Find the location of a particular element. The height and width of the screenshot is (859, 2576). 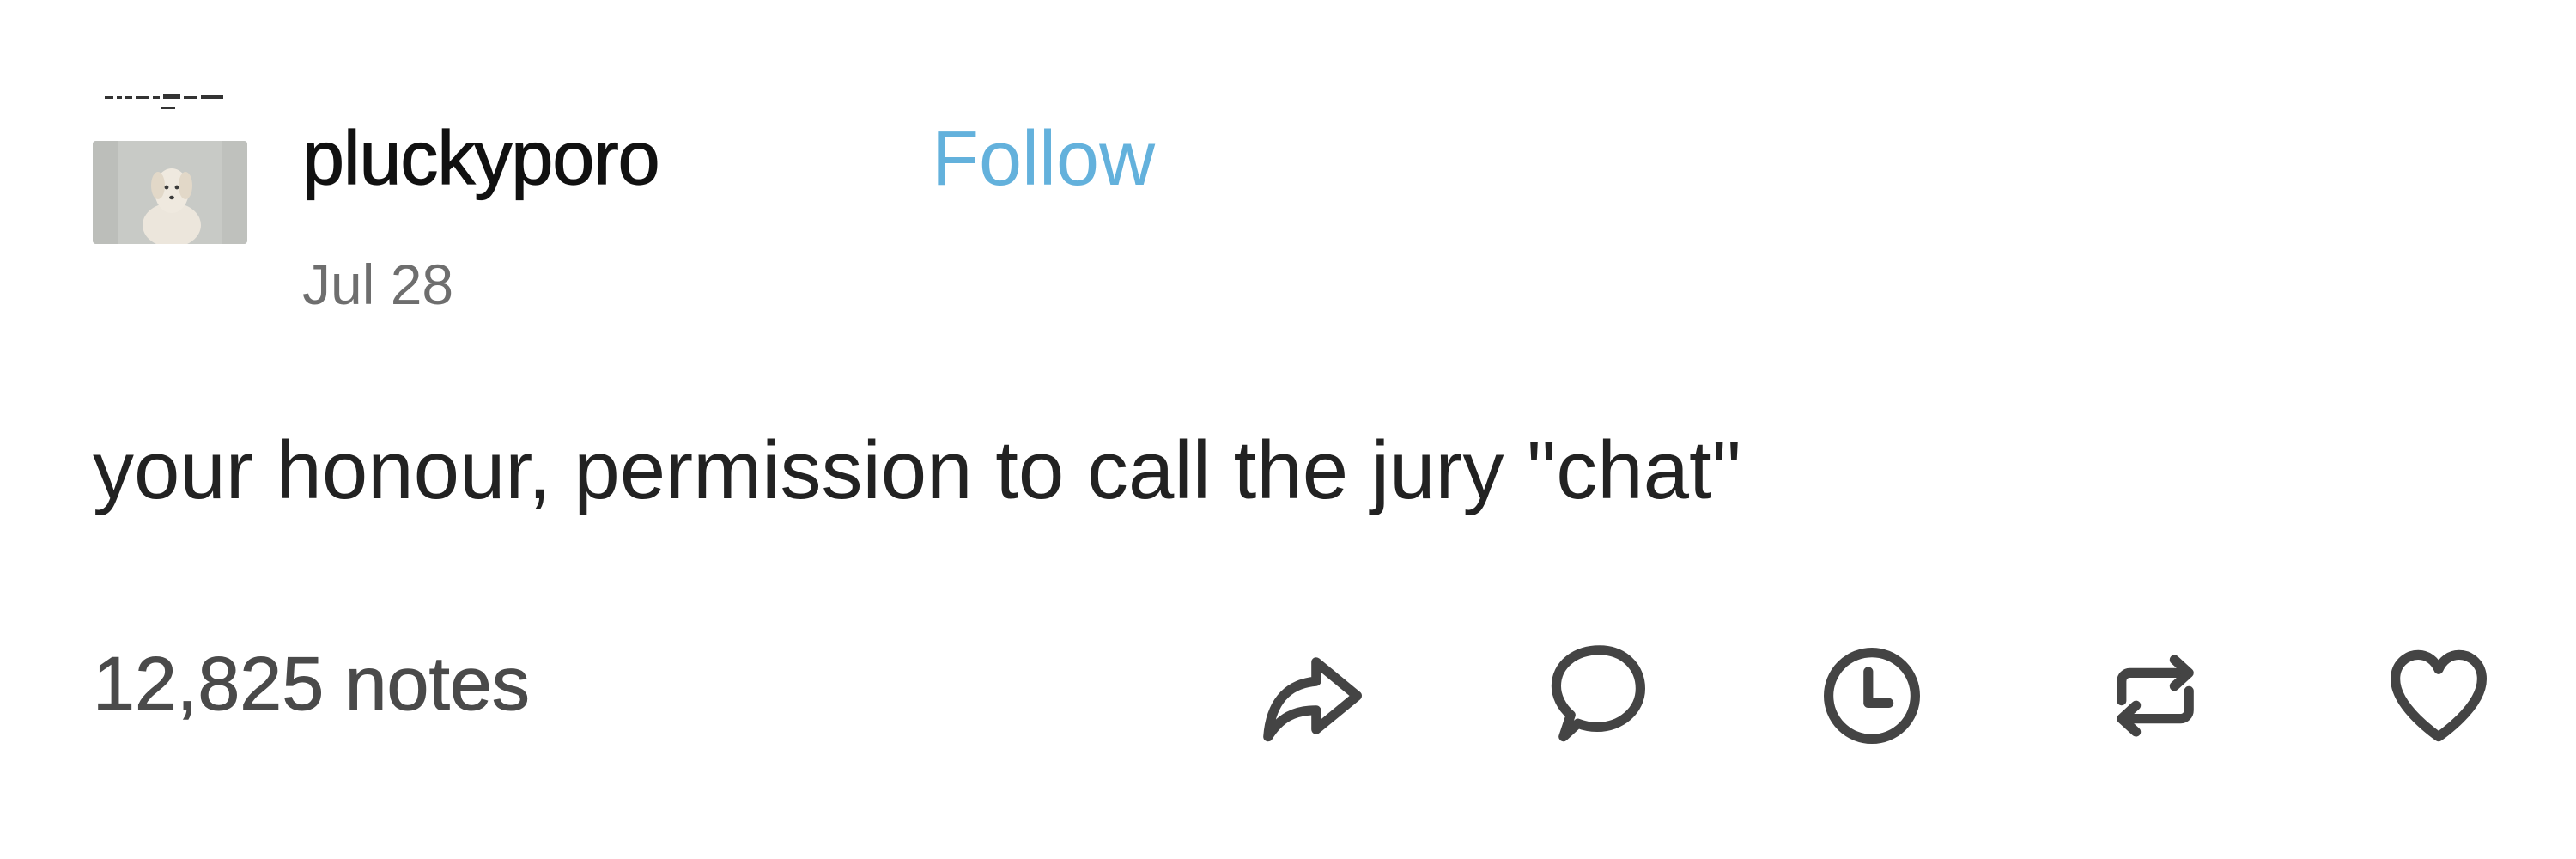

avatar-photo is located at coordinates (170, 193).